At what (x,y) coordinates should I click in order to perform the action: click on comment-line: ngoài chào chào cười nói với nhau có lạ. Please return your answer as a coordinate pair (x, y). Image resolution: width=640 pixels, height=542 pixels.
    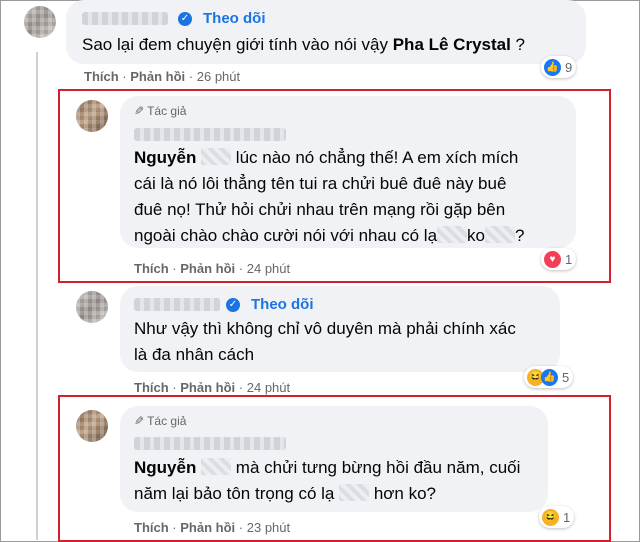
    Looking at the image, I should click on (286, 235).